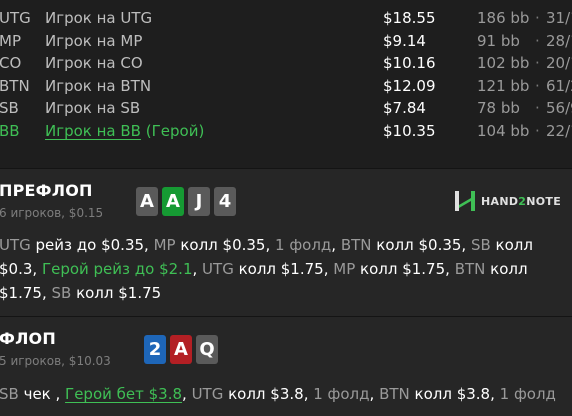  Describe the element at coordinates (521, 201) in the screenshot. I see `hand2note-logo-text: HAND2NOTE` at that location.